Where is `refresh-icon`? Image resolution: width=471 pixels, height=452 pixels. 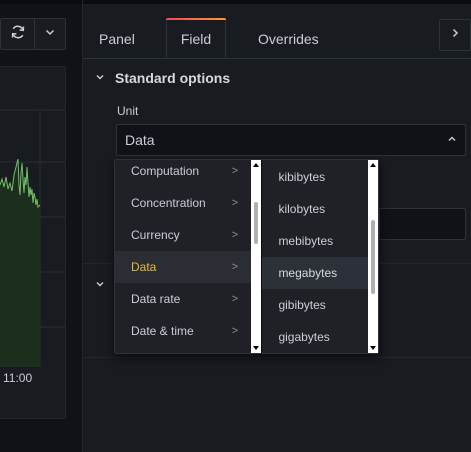
refresh-icon is located at coordinates (18, 34).